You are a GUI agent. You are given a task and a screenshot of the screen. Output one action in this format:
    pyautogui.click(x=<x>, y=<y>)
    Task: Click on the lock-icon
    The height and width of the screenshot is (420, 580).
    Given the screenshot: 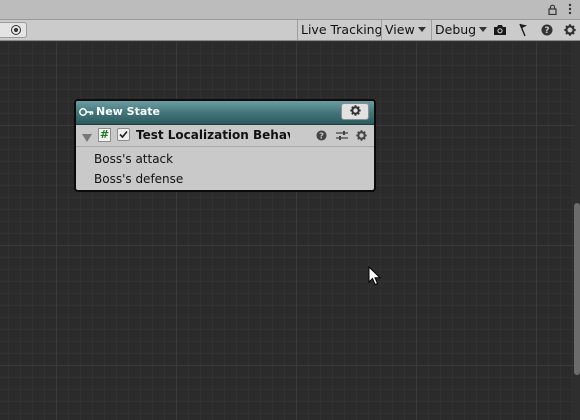 What is the action you would take?
    pyautogui.click(x=552, y=9)
    